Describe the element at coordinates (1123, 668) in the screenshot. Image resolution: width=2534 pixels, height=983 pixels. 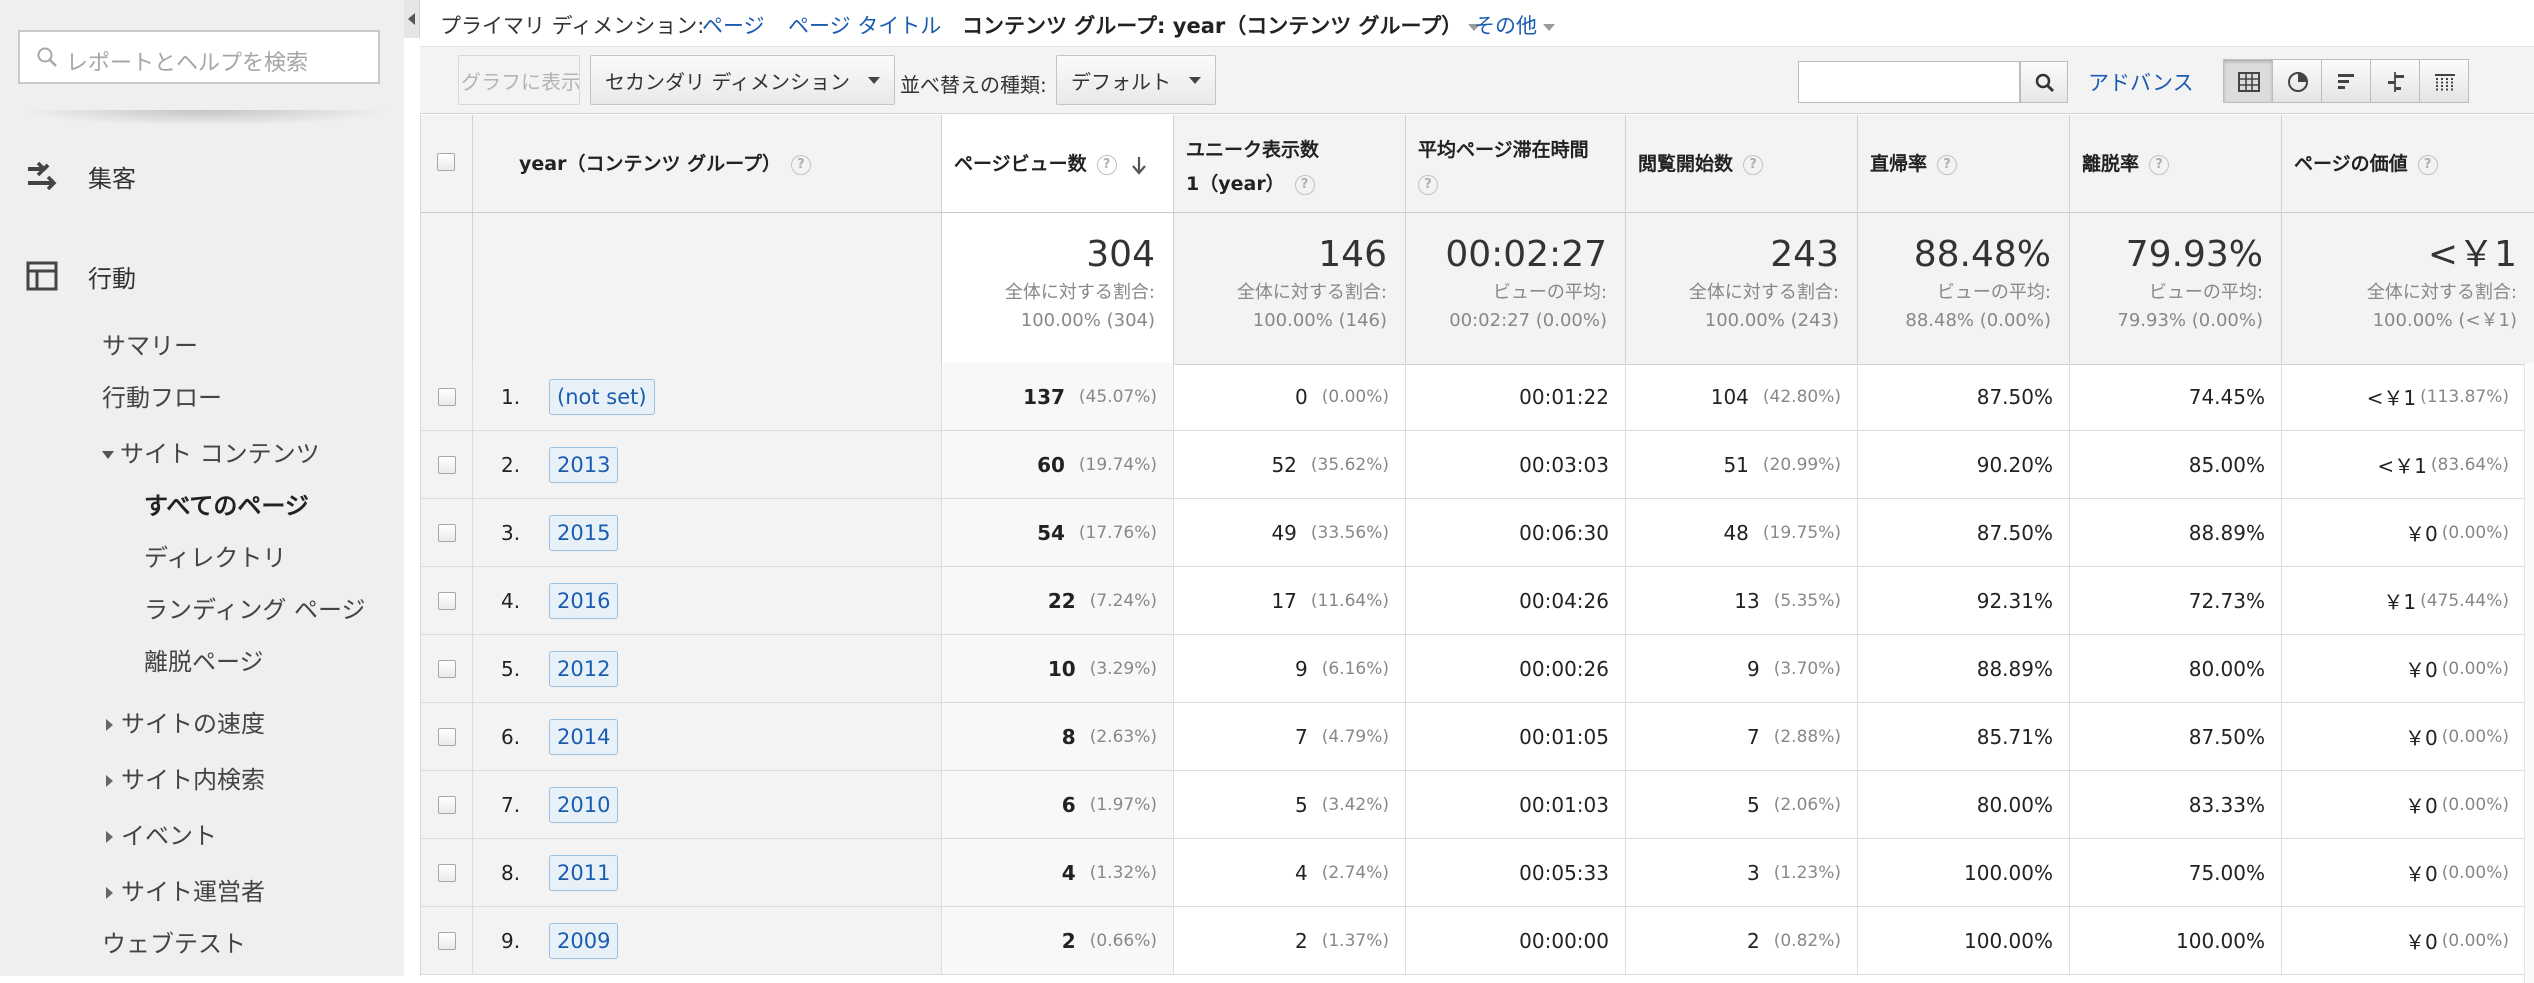
I see `row-pageviews-percent: (3.29%)` at that location.